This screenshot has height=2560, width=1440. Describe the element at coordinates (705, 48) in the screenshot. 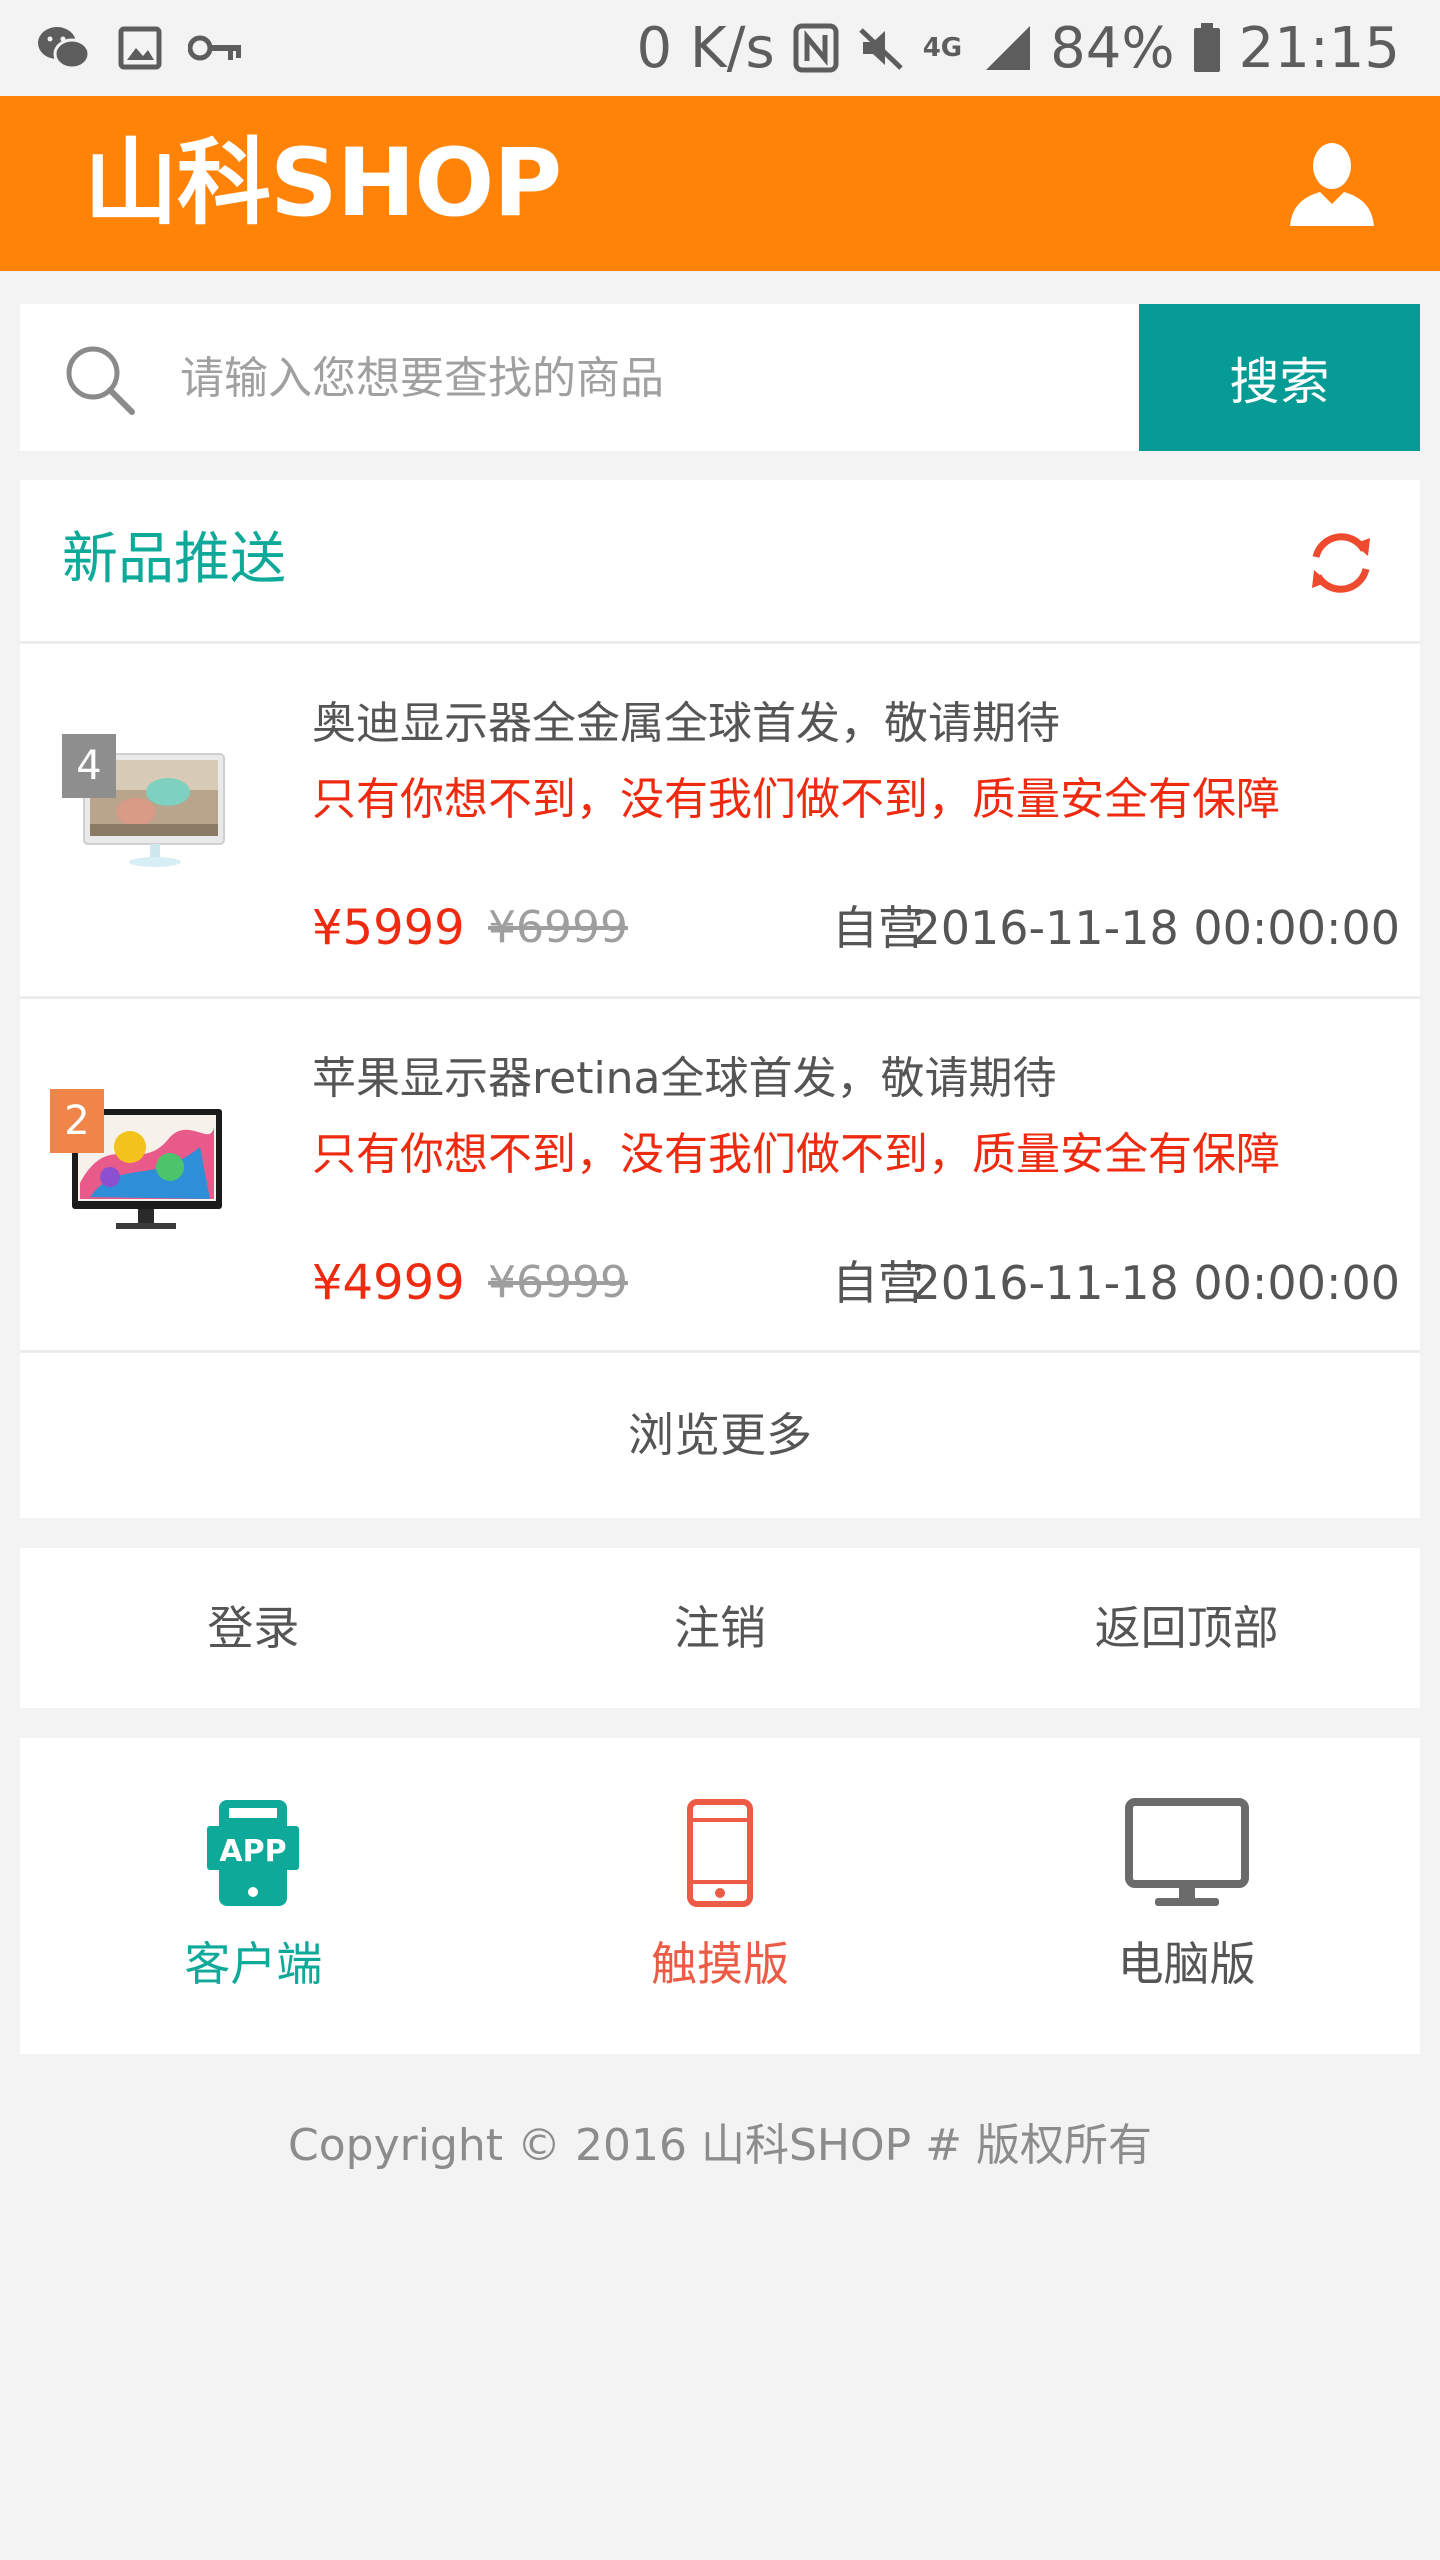

I see `network-speed: 0 K/s` at that location.